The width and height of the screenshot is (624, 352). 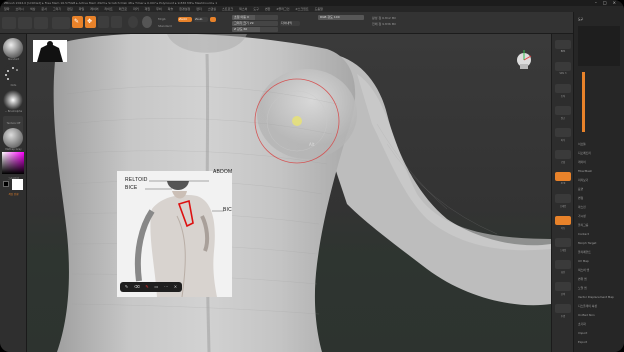 What do you see at coordinates (33, 9) in the screenshot?
I see `menu-item: 색상` at bounding box center [33, 9].